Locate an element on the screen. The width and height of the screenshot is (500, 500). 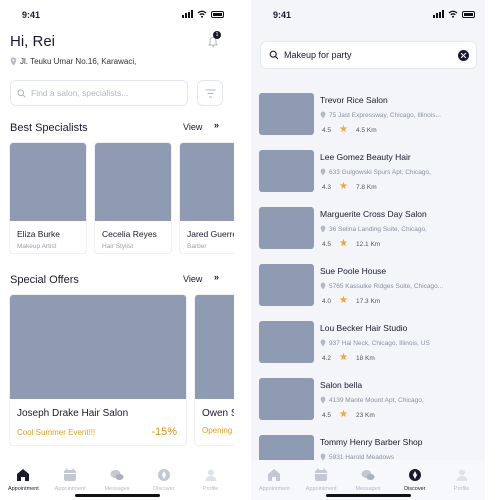
address-text: Jl. Teuku Umar No.16, Karawaci, is located at coordinates (78, 61).